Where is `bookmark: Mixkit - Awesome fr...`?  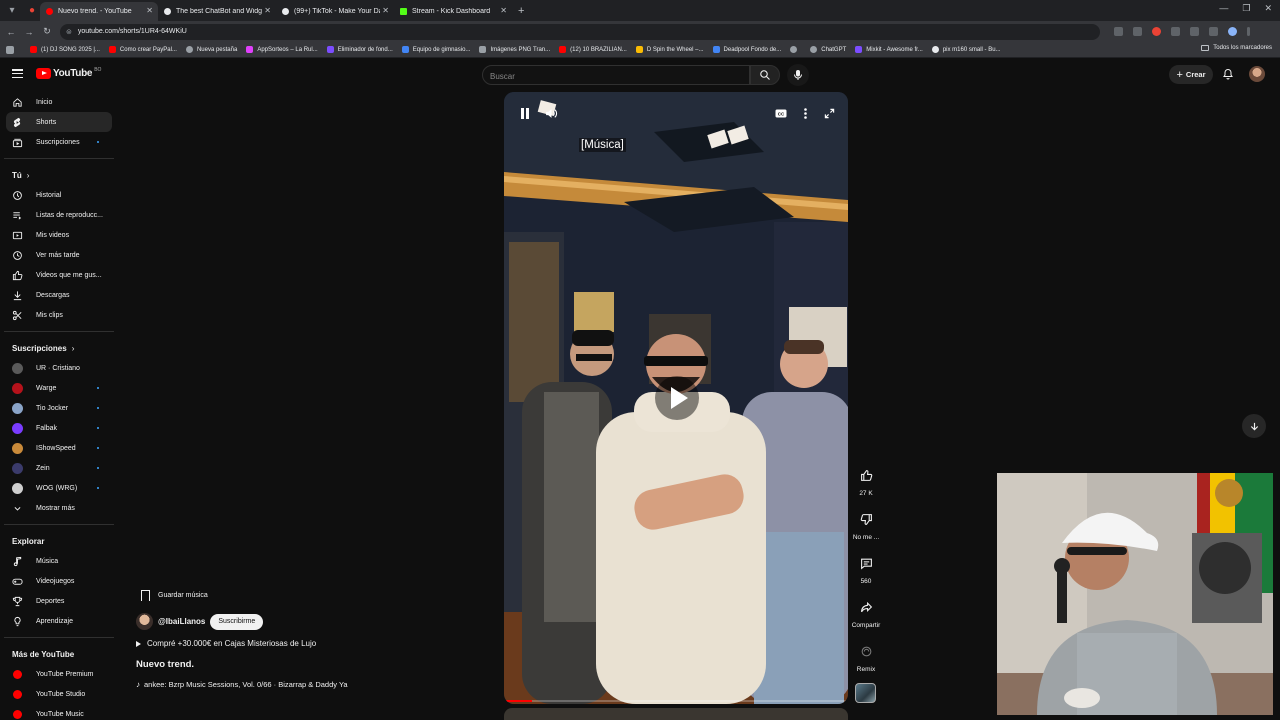
bookmark: Mixkit - Awesome fr... is located at coordinates (889, 49).